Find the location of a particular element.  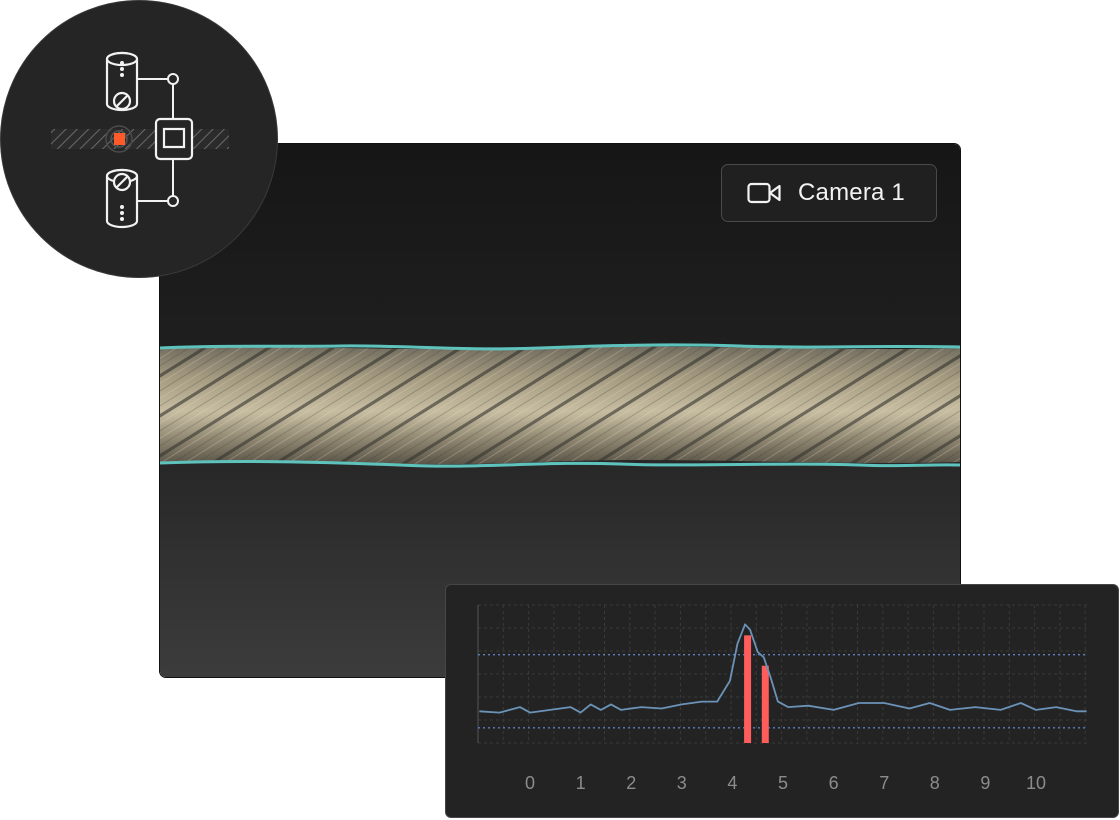

x-tick-label: 2 is located at coordinates (631, 783).